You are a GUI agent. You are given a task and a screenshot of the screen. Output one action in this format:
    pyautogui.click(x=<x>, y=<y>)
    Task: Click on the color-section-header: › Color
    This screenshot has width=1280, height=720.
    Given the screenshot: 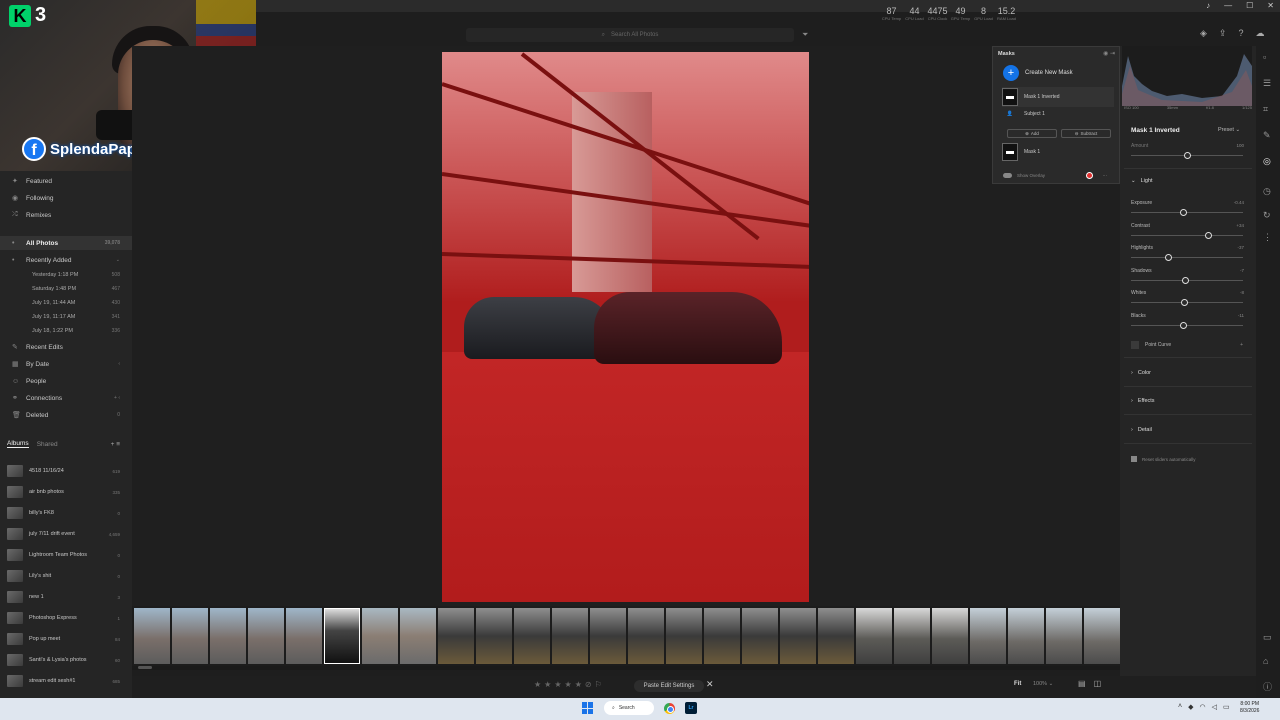 What is the action you would take?
    pyautogui.click(x=1141, y=373)
    